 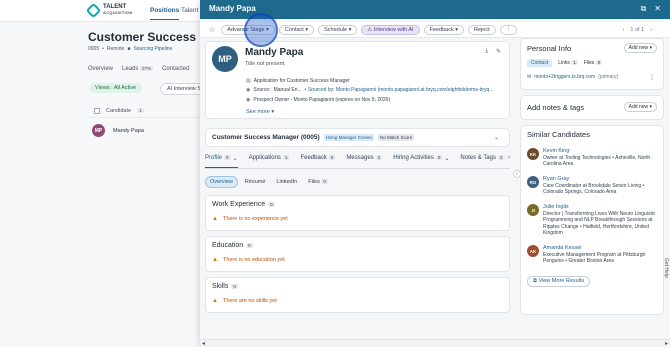 I want to click on email-more-icon: ⋮, so click(x=652, y=77).